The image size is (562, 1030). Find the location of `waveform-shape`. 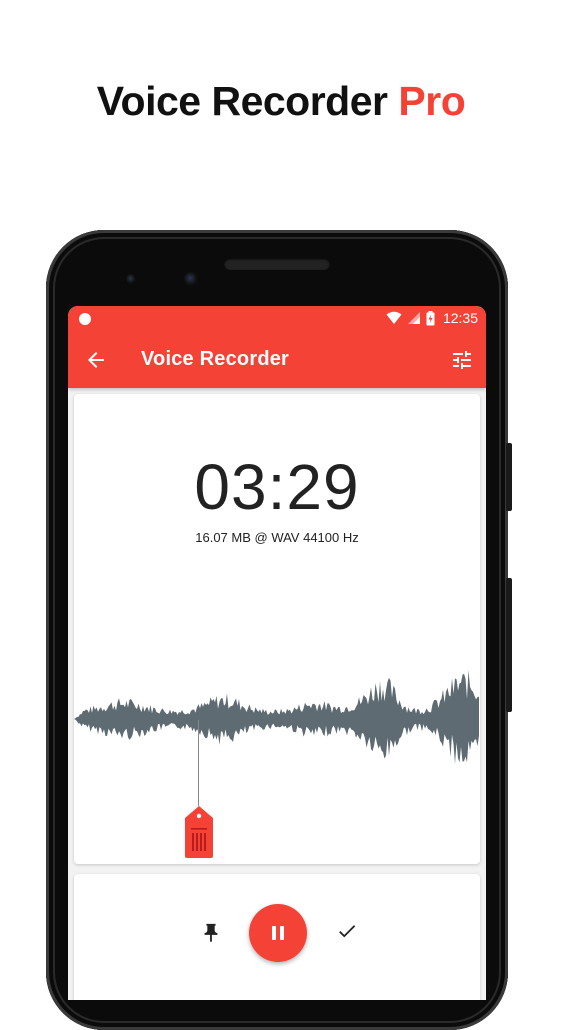

waveform-shape is located at coordinates (276, 717).